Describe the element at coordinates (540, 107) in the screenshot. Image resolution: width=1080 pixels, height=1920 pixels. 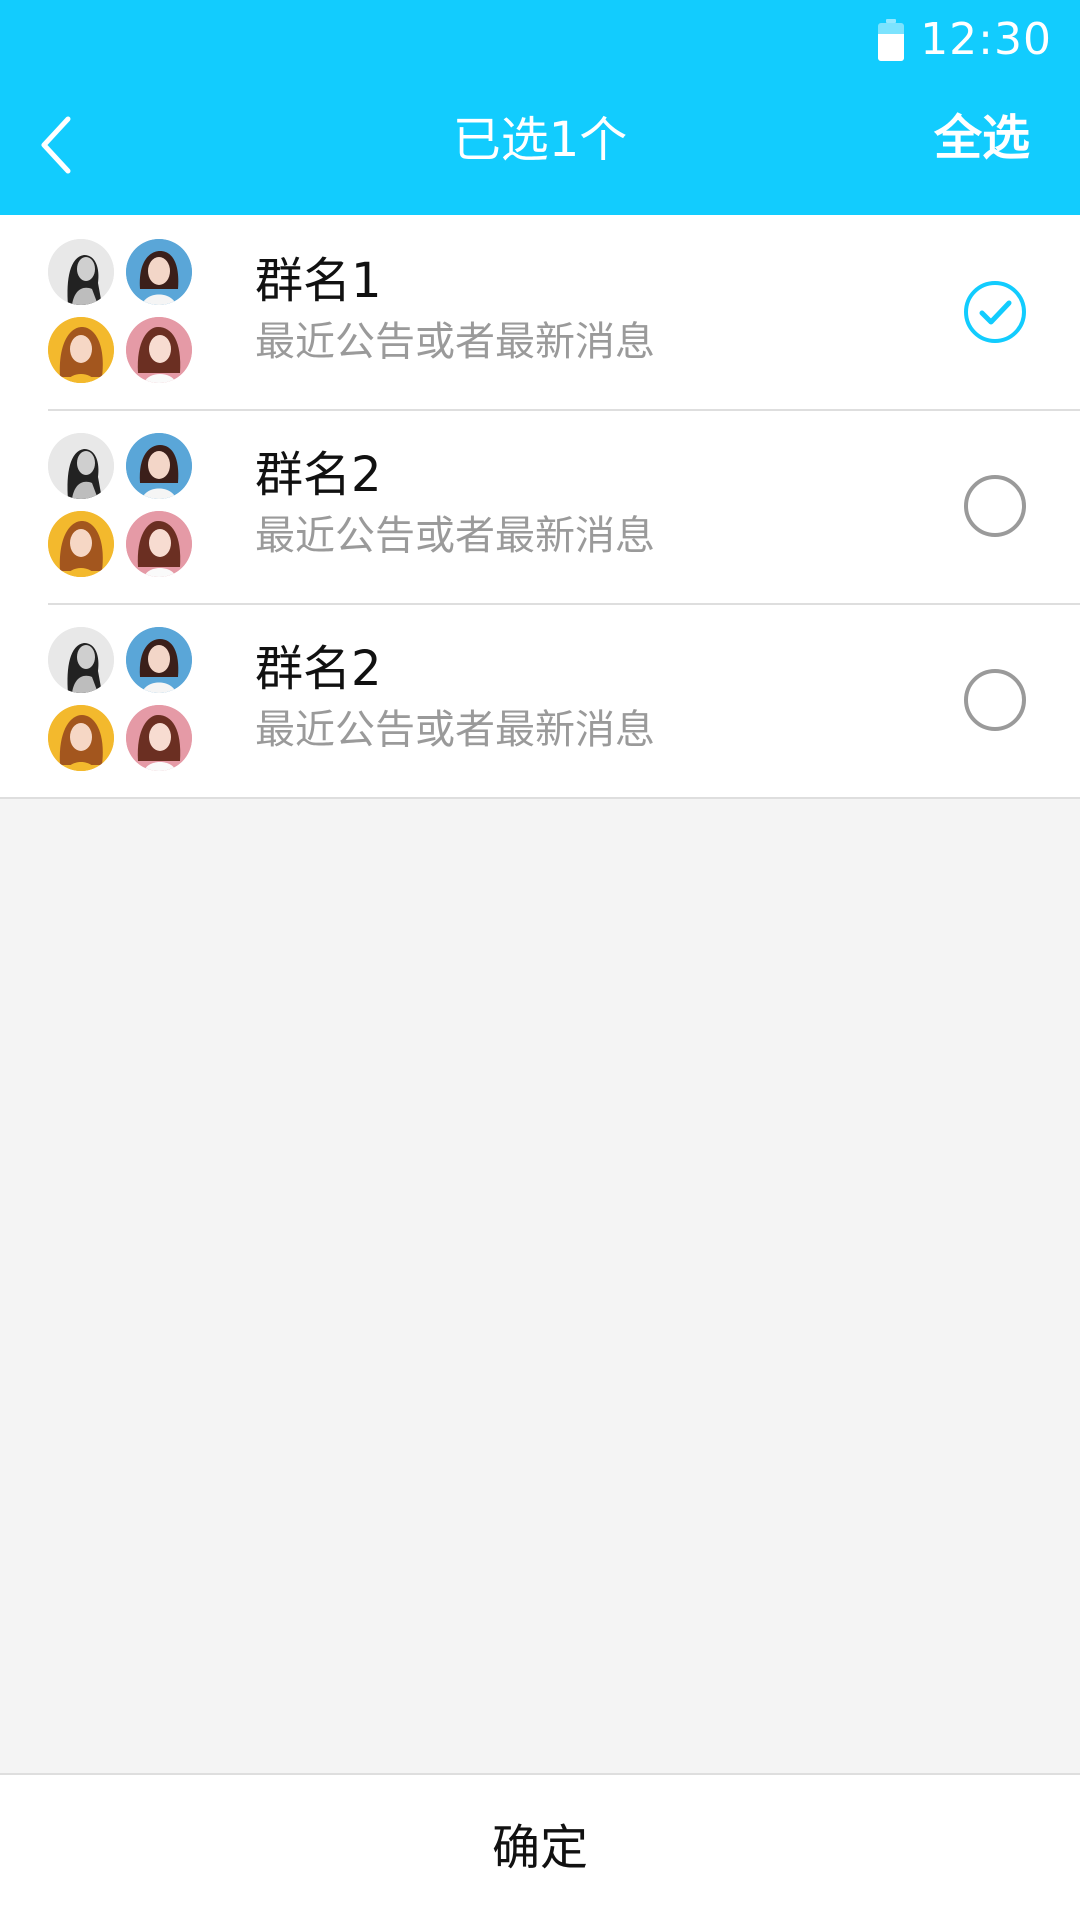
I see `app-header: 12:30 已选1个 全选` at that location.